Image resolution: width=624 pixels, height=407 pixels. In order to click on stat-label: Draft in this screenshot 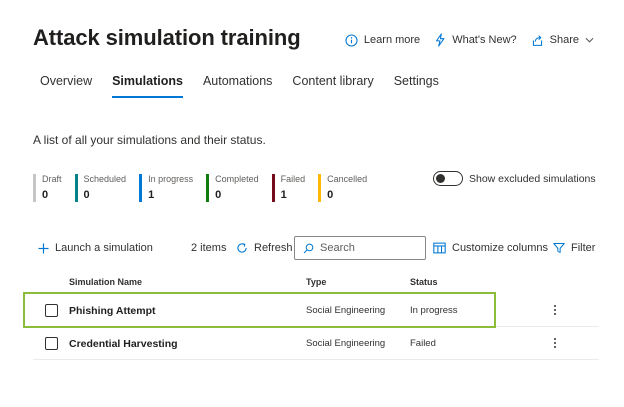, I will do `click(52, 179)`.